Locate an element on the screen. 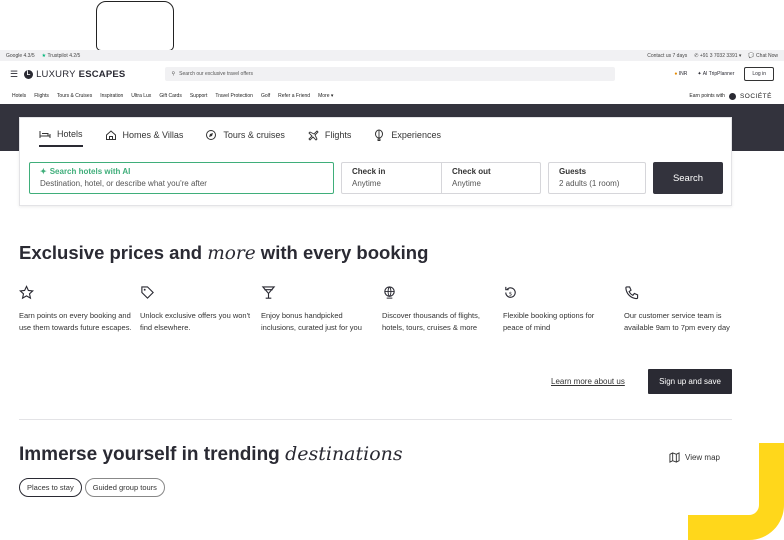  map-icon is located at coordinates (674, 457).